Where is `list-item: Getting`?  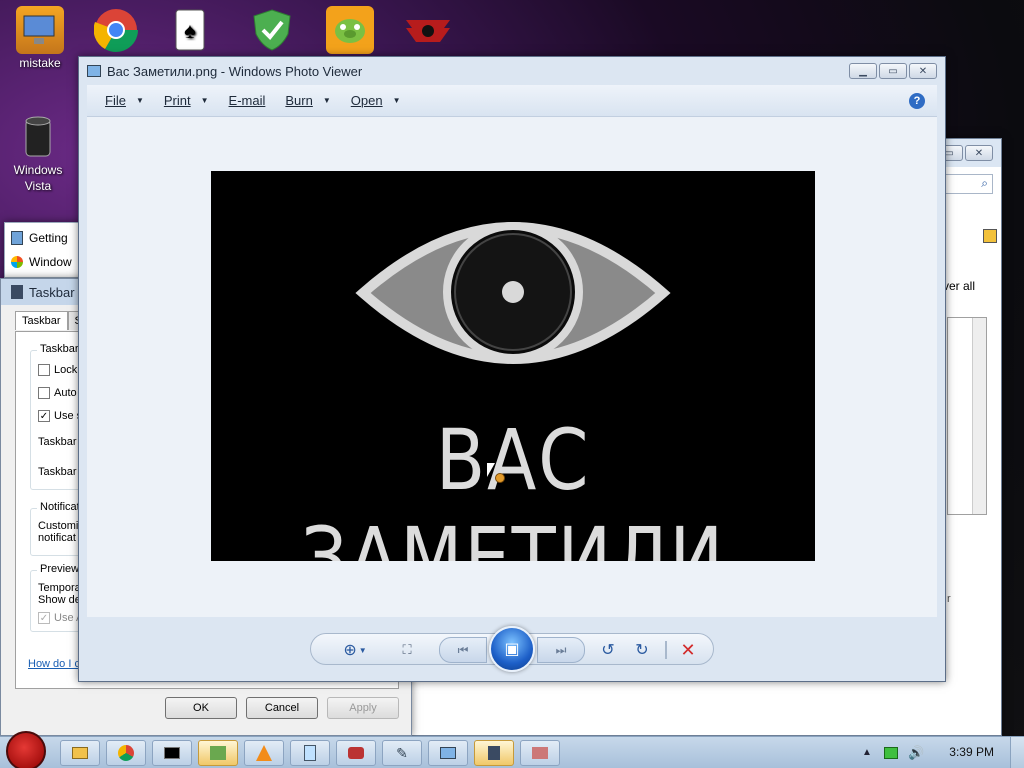
list-item: Getting is located at coordinates (39, 238).